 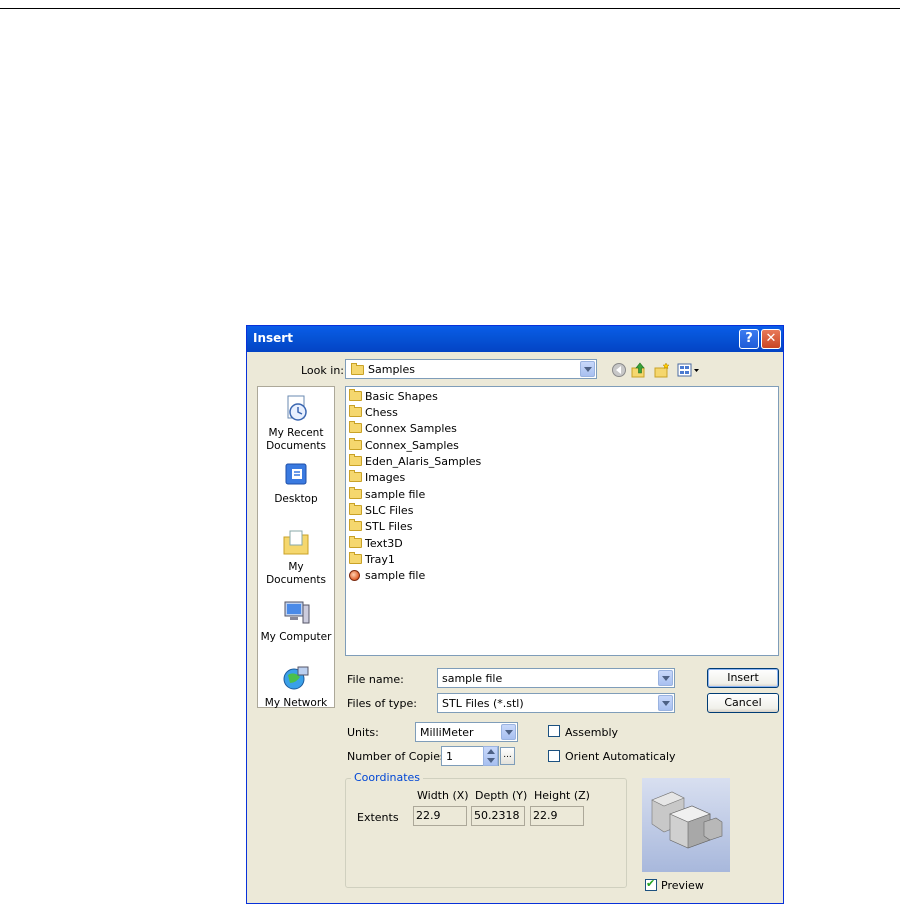 I want to click on recent-documents-icon, so click(x=296, y=409).